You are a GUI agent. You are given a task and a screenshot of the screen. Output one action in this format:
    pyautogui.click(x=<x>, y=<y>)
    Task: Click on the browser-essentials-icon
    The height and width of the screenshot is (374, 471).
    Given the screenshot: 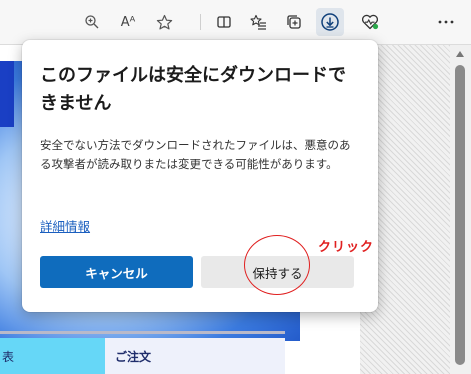 What is the action you would take?
    pyautogui.click(x=370, y=22)
    